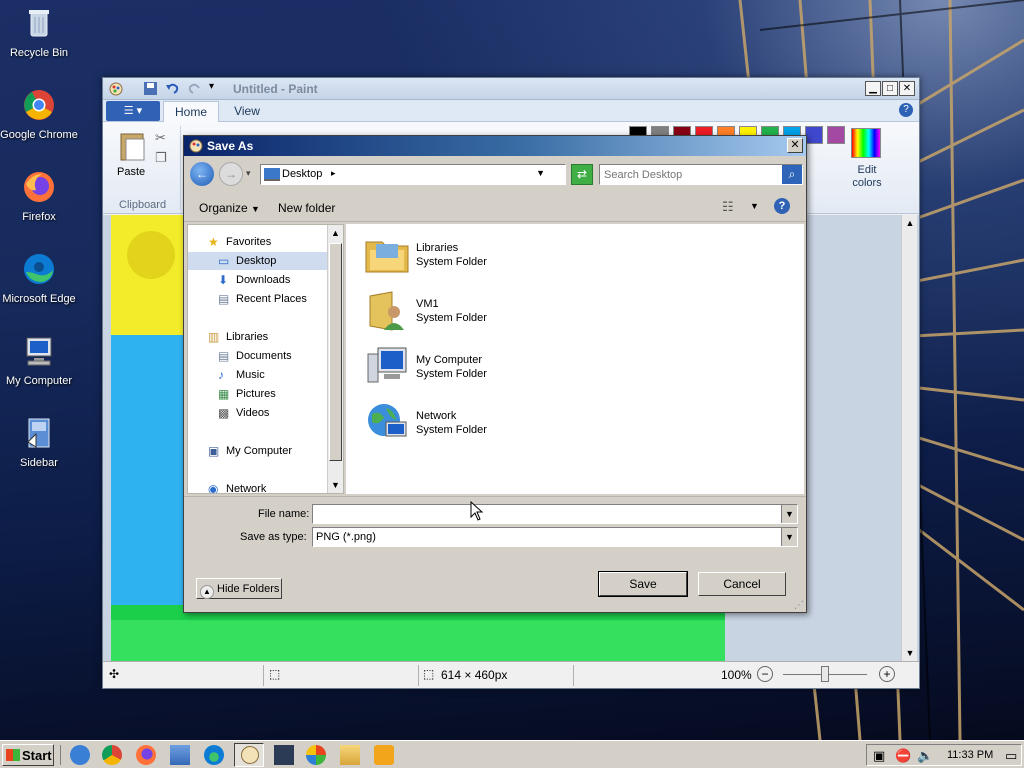 The image size is (1024, 768). Describe the element at coordinates (258, 337) in the screenshot. I see `nav-item-libraries: ▥ Libraries` at that location.